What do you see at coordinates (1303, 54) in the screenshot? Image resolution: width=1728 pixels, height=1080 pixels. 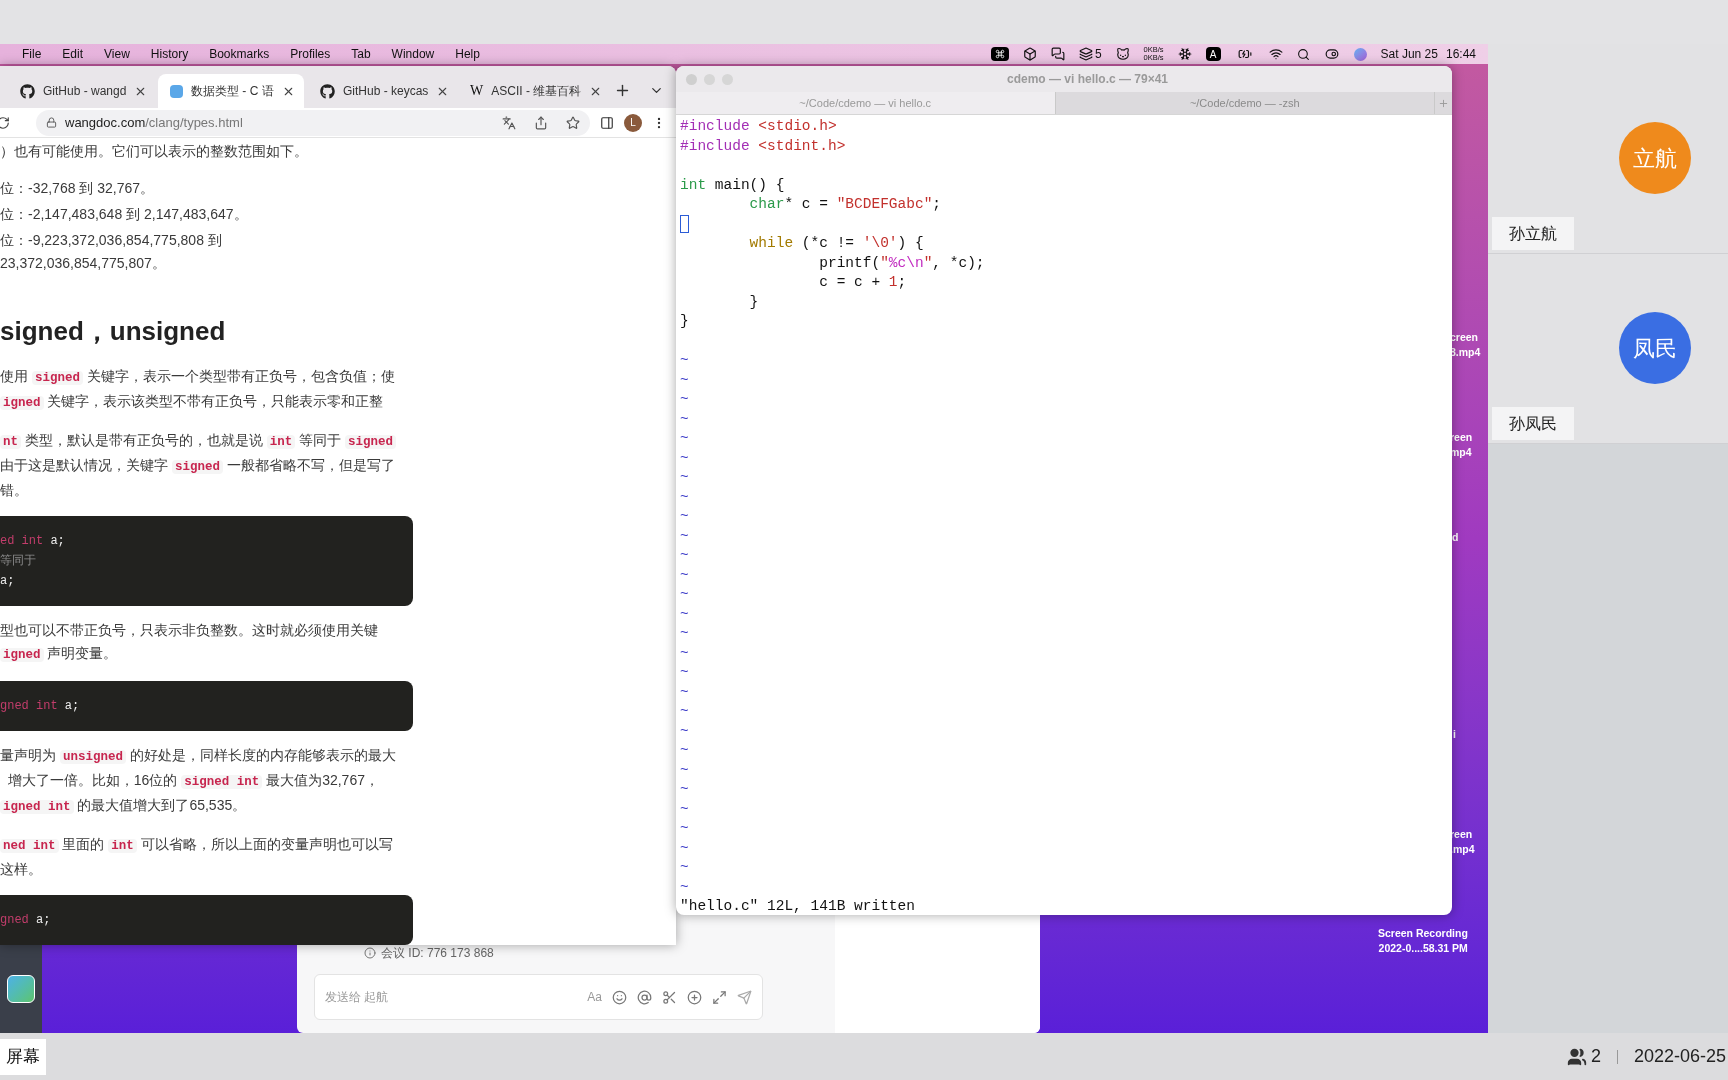 I see `search-icon` at bounding box center [1303, 54].